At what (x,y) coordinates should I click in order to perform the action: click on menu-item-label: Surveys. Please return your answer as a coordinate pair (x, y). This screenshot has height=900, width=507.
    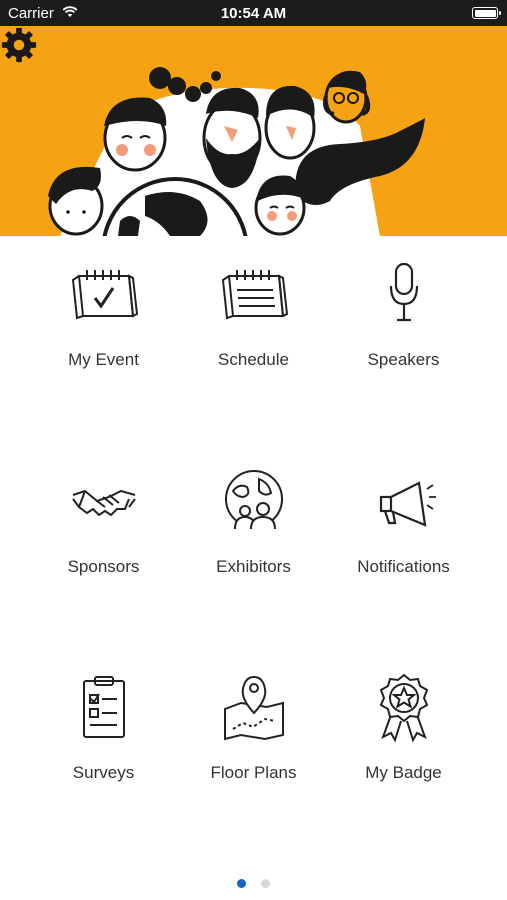
    Looking at the image, I should click on (103, 772).